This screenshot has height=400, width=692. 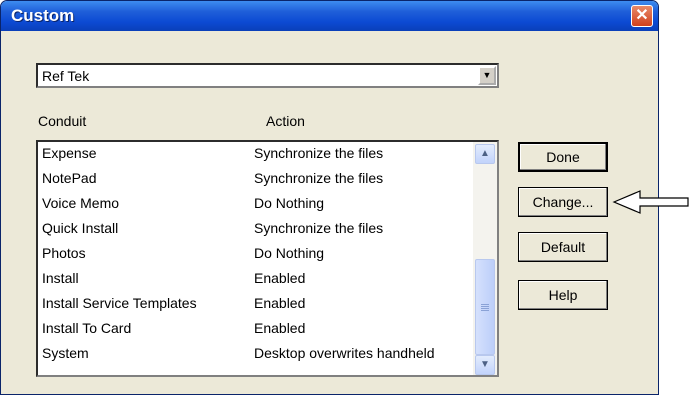 I want to click on list-item: Install Enabled, so click(x=257, y=279).